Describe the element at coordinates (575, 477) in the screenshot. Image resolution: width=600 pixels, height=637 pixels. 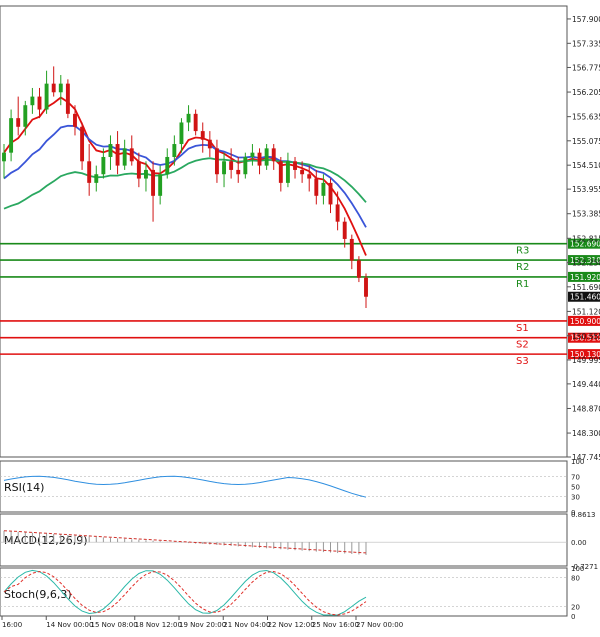
I see `indicator-scale-label: 70` at that location.